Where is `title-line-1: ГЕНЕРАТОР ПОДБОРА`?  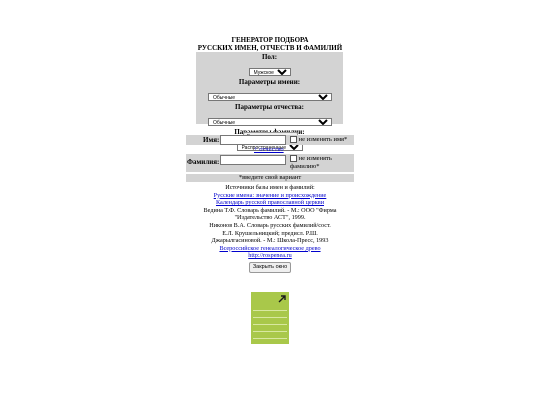
title-line-1: ГЕНЕРАТОР ПОДБОРА is located at coordinates (270, 40).